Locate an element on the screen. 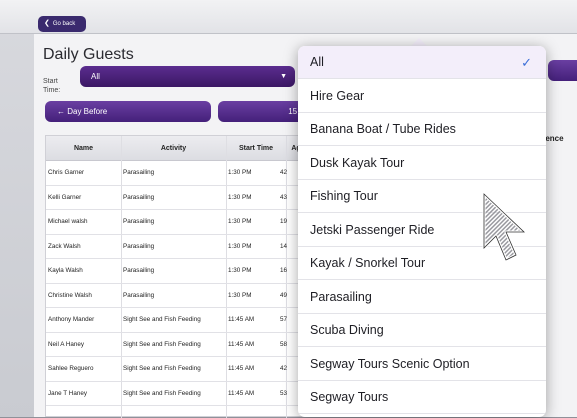 The image size is (577, 418). age-cell: 19 is located at coordinates (284, 221).